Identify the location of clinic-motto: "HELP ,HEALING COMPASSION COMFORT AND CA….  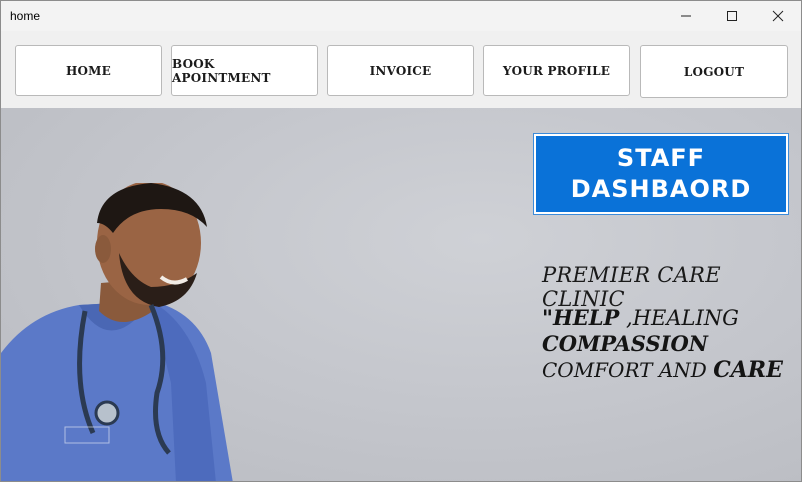
(662, 344).